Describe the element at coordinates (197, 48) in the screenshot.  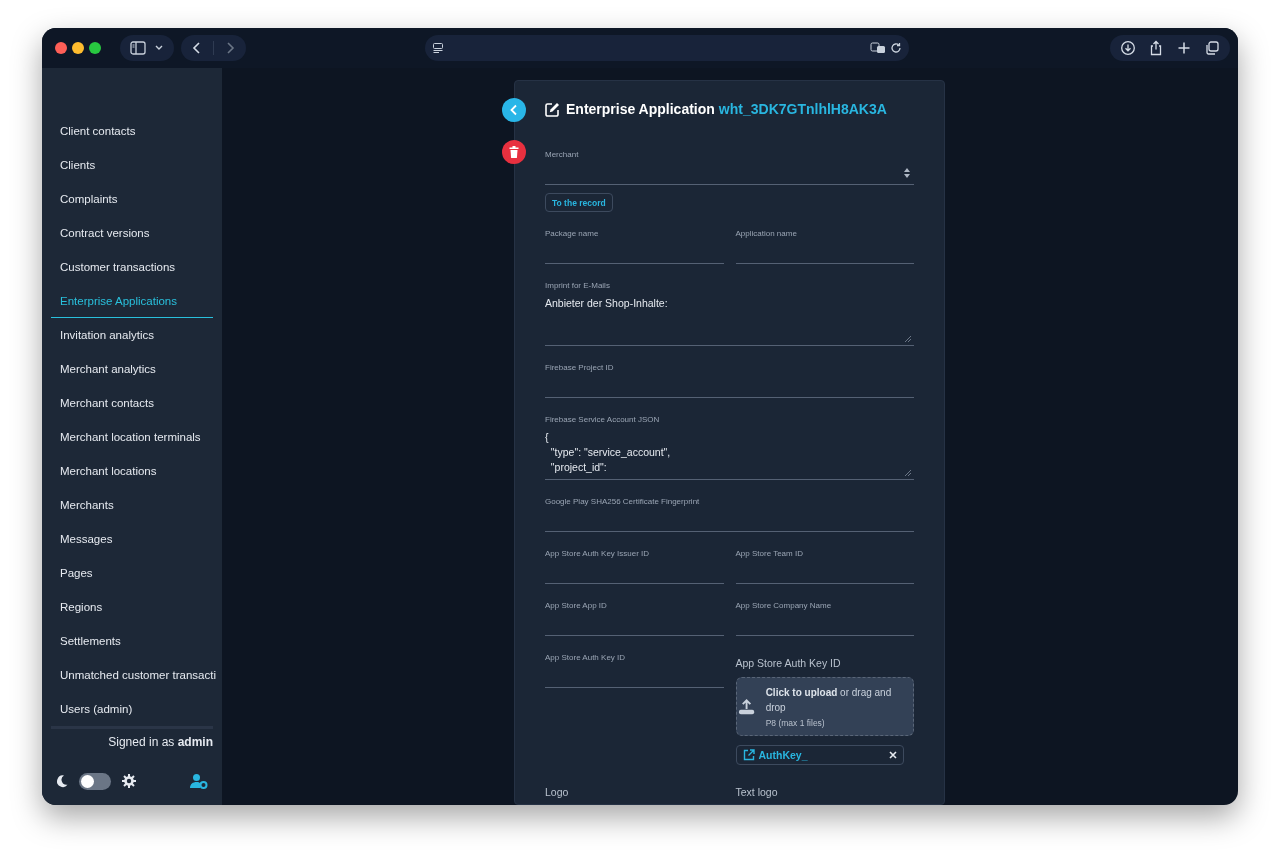
I see `back-icon` at that location.